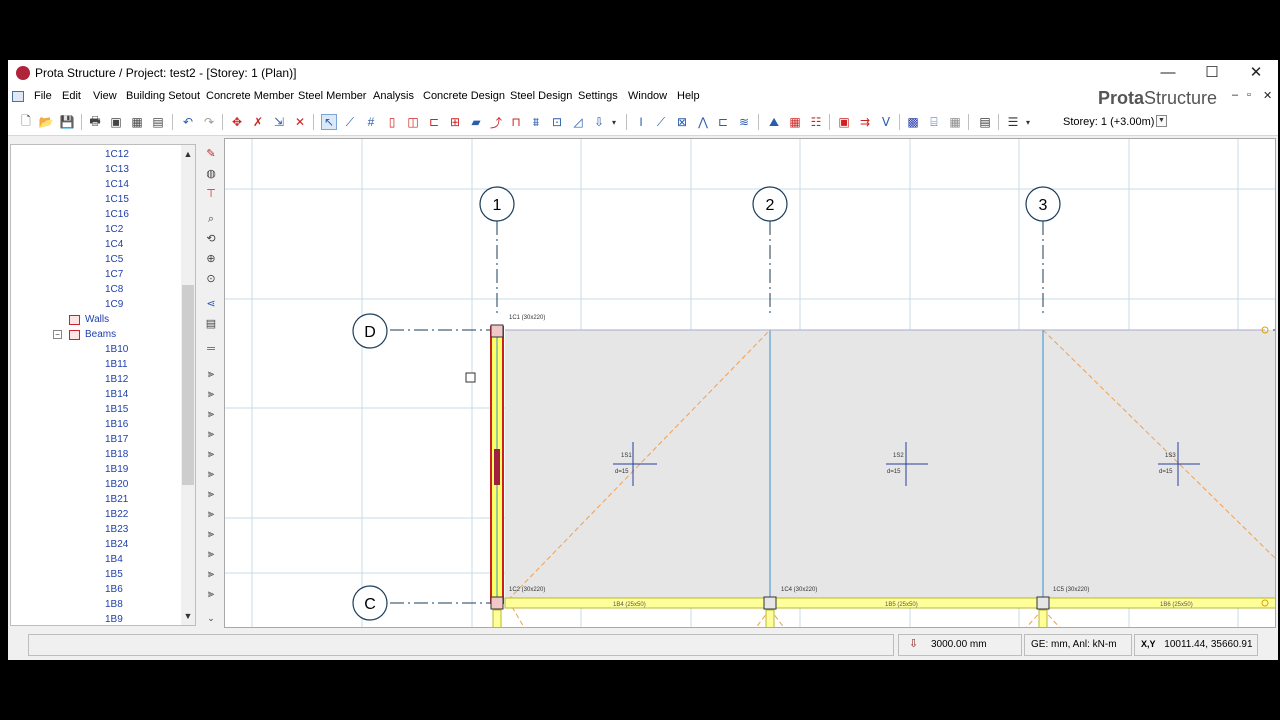 The width and height of the screenshot is (1280, 720). Describe the element at coordinates (116, 529) in the screenshot. I see `tree-item-beam: 1B23` at that location.